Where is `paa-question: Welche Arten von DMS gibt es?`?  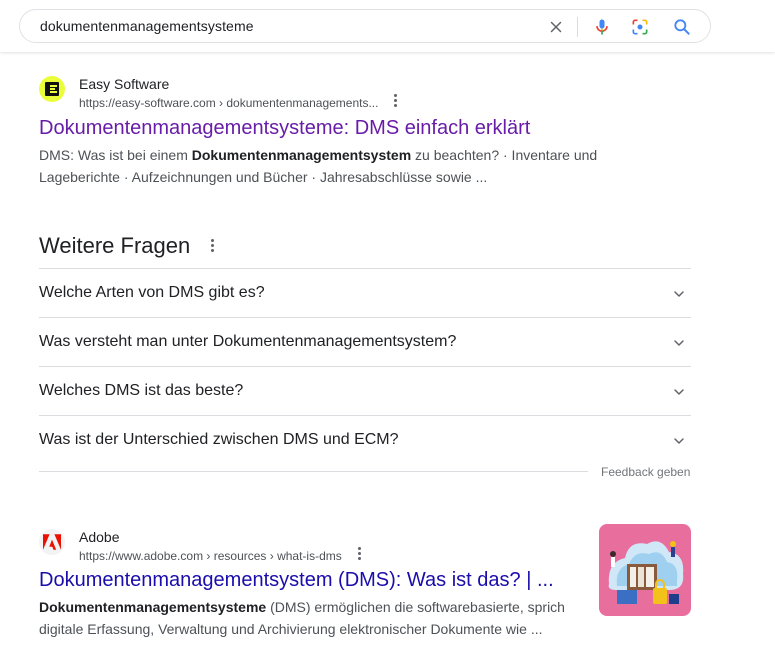 paa-question: Welche Arten von DMS gibt es? is located at coordinates (365, 292).